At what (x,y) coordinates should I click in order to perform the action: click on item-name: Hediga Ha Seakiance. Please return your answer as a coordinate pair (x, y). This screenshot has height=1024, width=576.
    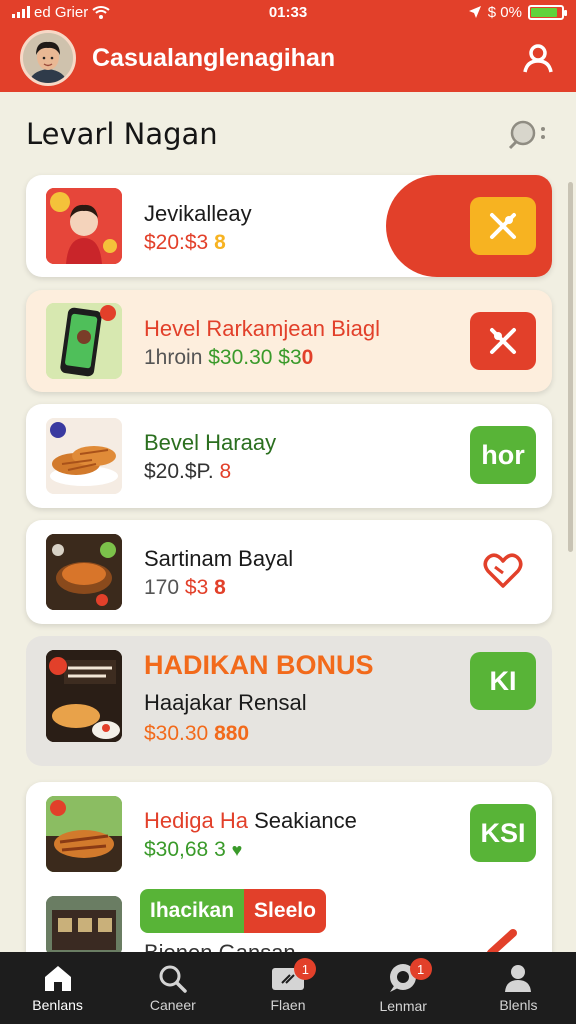
    Looking at the image, I should click on (250, 821).